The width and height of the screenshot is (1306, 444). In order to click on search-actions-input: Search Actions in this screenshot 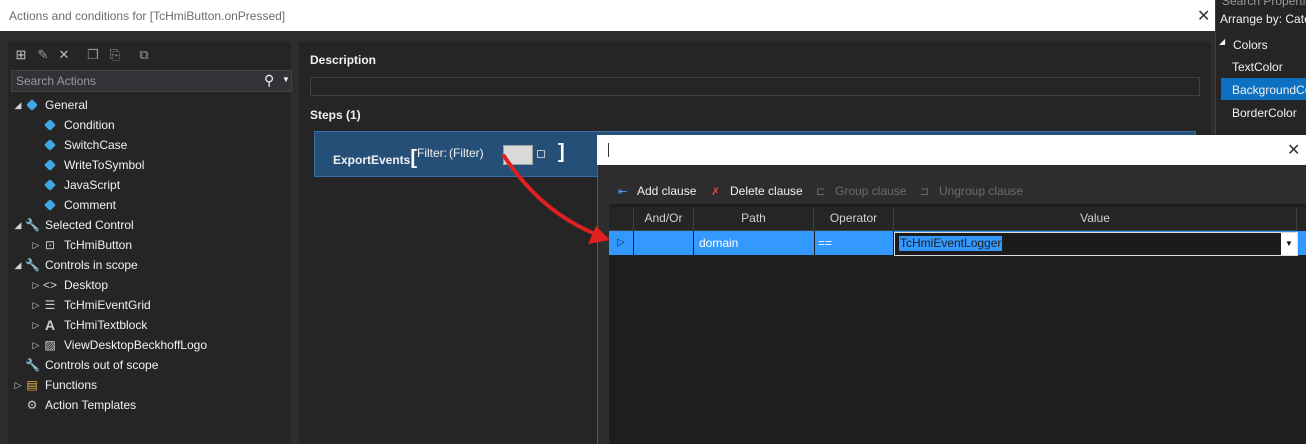, I will do `click(56, 81)`.